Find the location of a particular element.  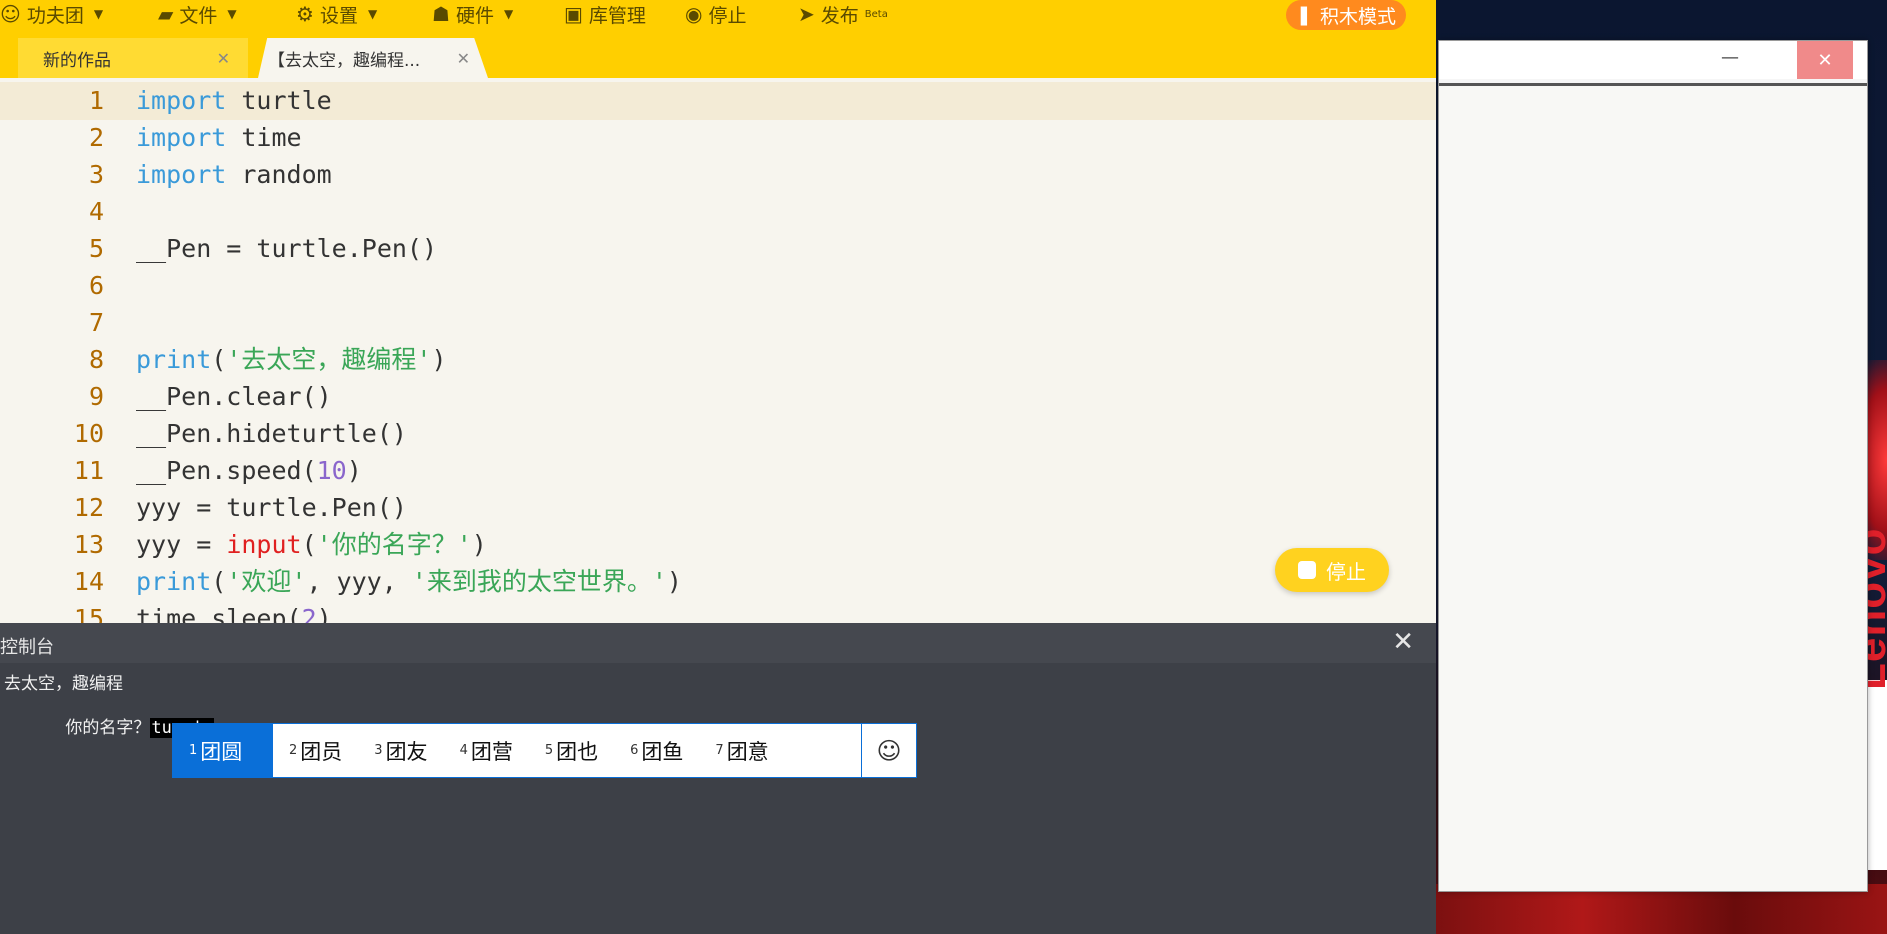

line-number: 2 is located at coordinates (96, 137).